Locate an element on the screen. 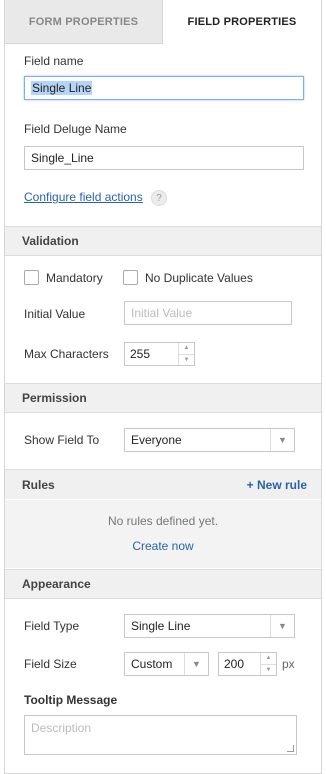 This screenshot has height=774, width=326. field-name-value: Single Line is located at coordinates (62, 88).